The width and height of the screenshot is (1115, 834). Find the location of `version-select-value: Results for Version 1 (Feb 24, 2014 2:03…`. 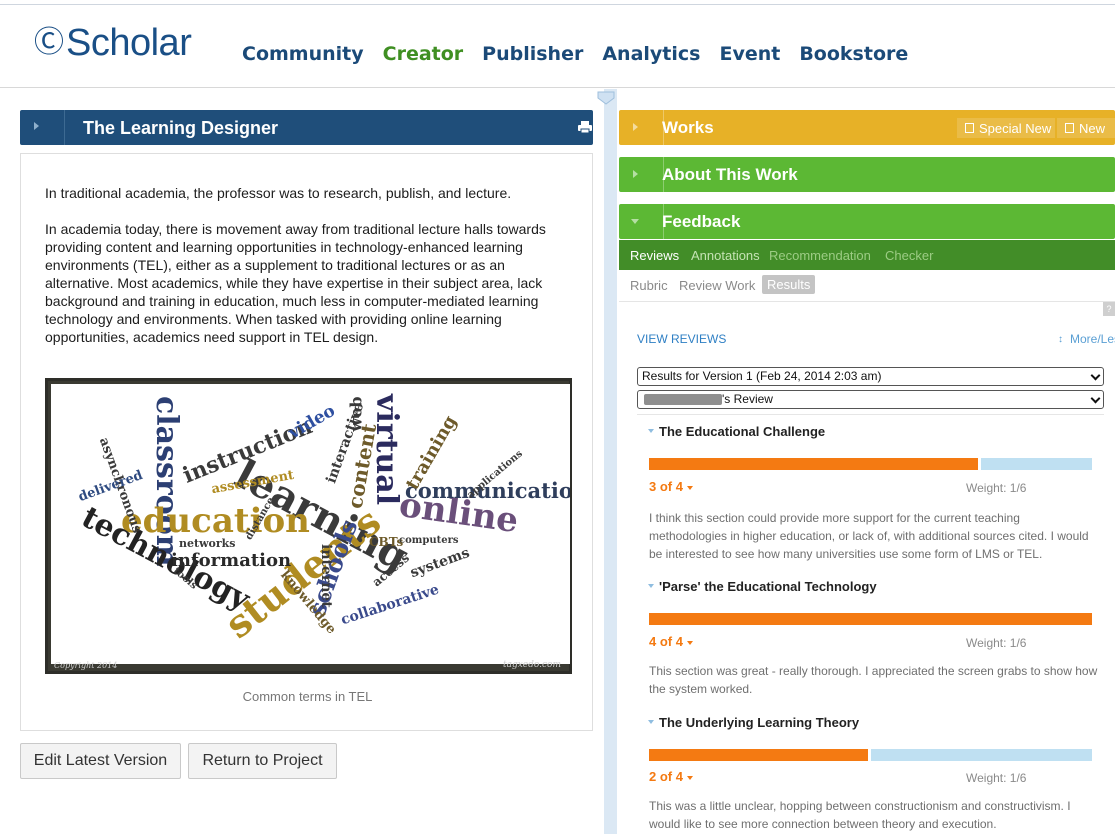

version-select-value: Results for Version 1 (Feb 24, 2014 2:03… is located at coordinates (762, 376).